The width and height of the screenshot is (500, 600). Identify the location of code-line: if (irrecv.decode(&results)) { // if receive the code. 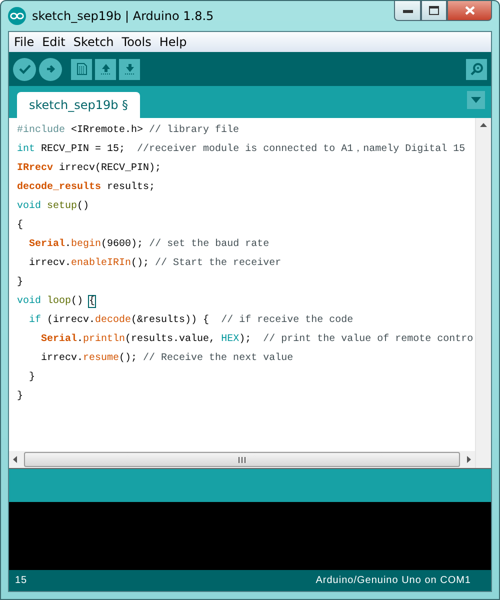
(191, 321).